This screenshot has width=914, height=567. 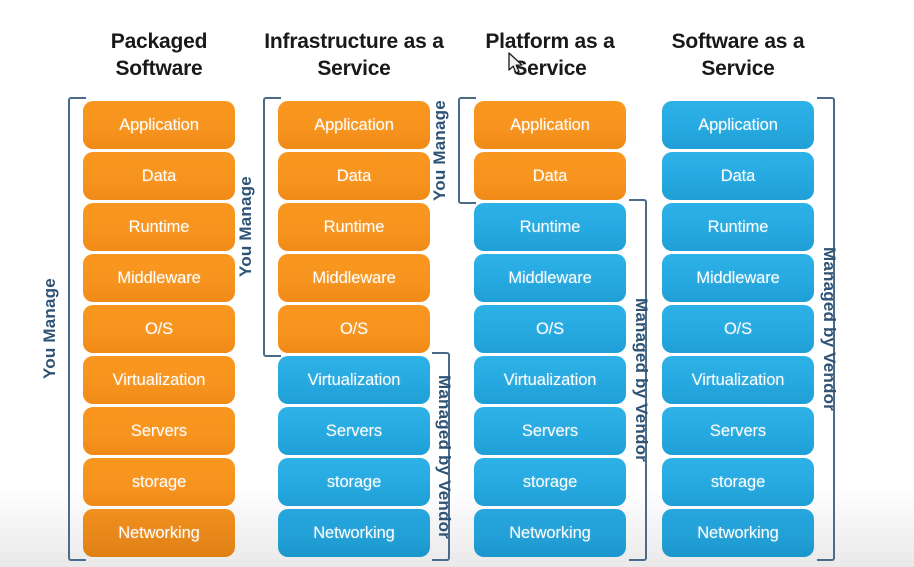 I want to click on layer-box-software-as-a-service-runtime: Runtime, so click(x=738, y=227).